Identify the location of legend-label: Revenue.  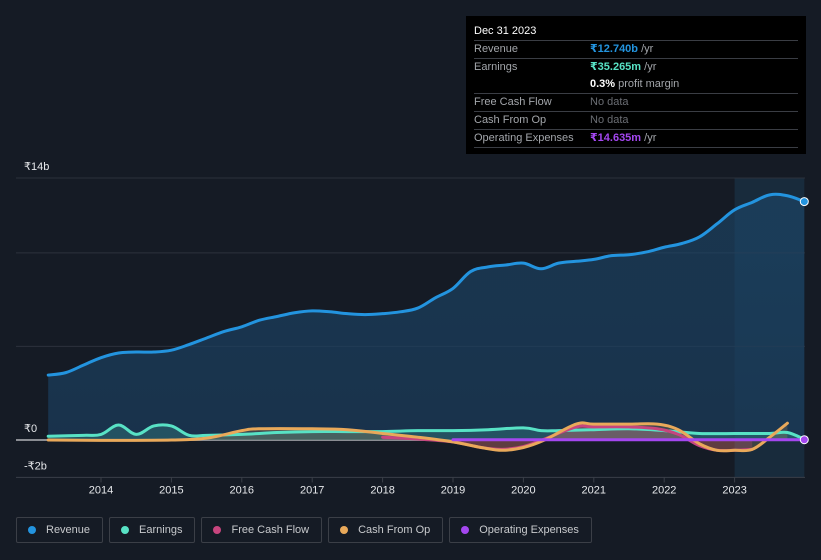
(68, 530).